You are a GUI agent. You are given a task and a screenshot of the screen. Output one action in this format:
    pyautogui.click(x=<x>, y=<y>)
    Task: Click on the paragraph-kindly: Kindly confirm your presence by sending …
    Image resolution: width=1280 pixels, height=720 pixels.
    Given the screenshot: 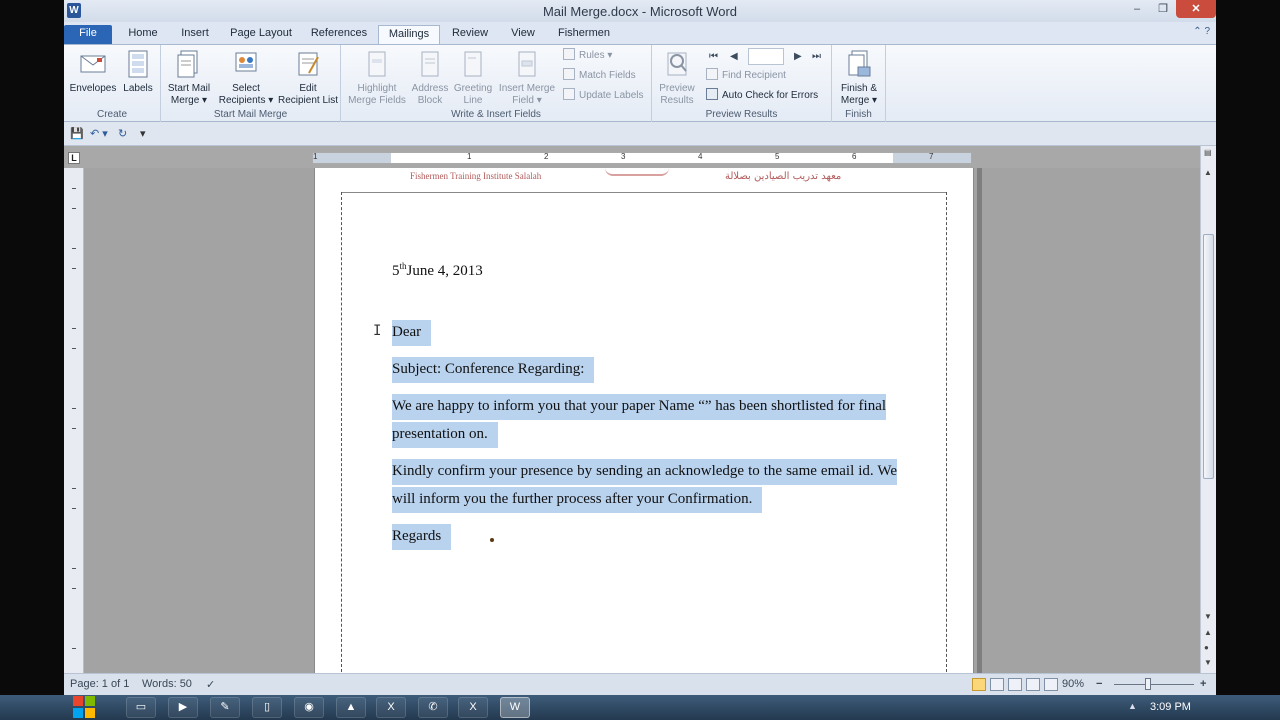 What is the action you would take?
    pyautogui.click(x=644, y=485)
    